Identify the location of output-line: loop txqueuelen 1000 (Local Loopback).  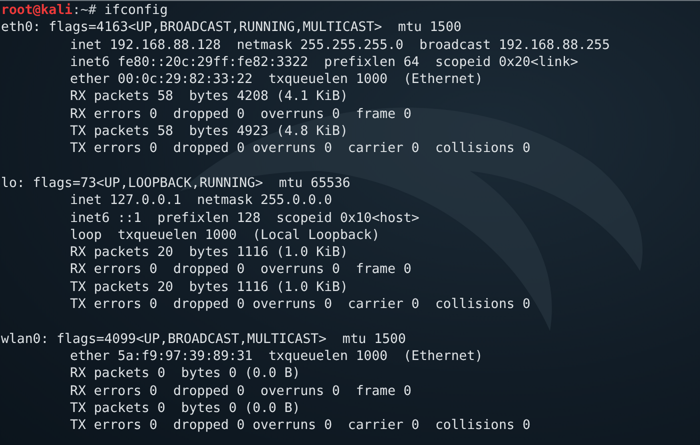
(225, 235).